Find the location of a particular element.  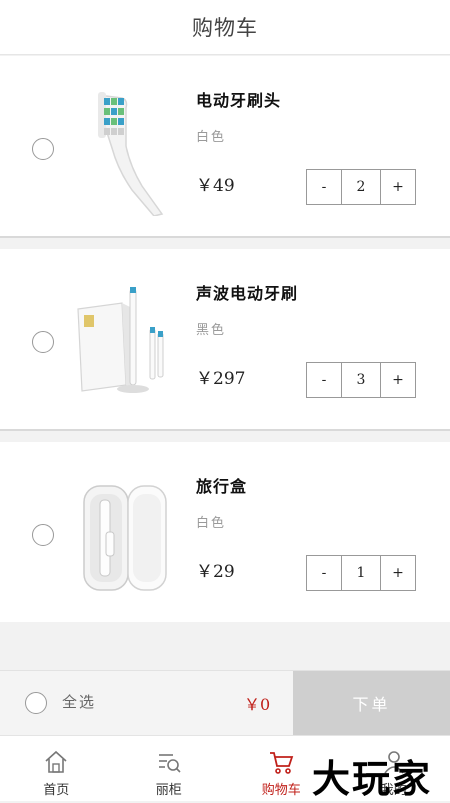

list-search-icon is located at coordinates (169, 762).